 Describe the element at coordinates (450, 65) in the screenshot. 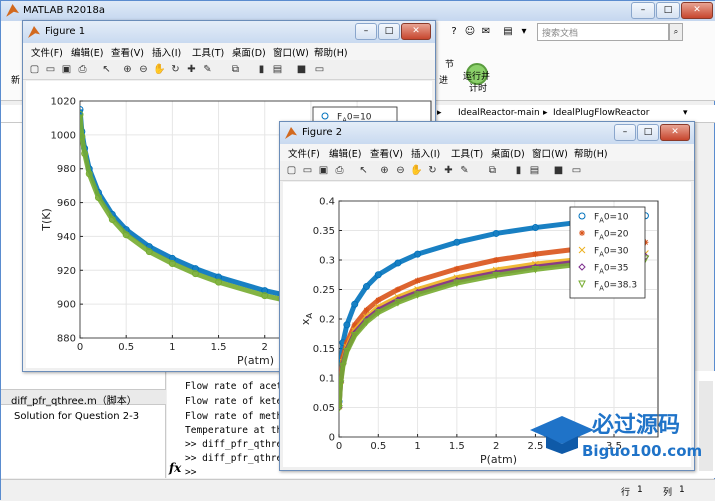

I see `section-label: 节` at that location.